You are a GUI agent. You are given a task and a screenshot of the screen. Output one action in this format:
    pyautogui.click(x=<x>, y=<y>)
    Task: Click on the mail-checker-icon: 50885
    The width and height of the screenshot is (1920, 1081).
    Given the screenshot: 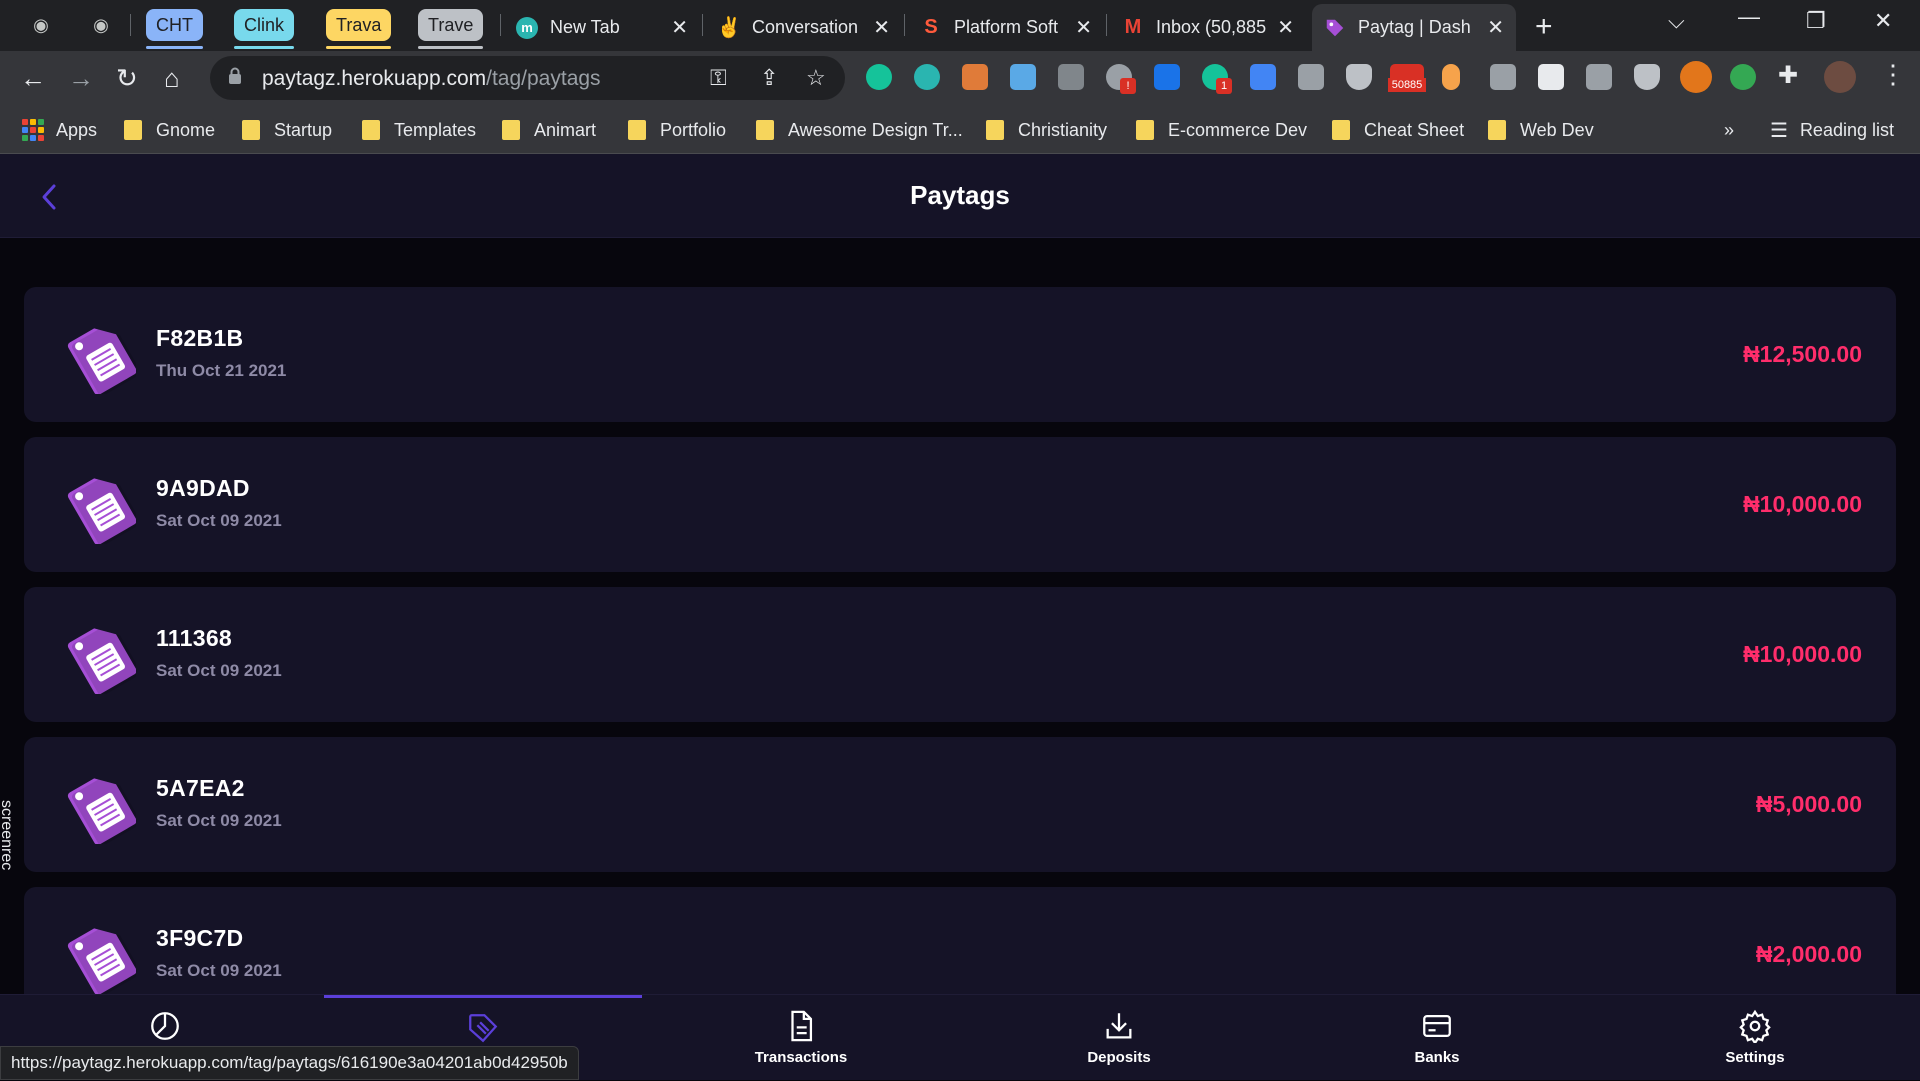 What is the action you would take?
    pyautogui.click(x=1407, y=78)
    